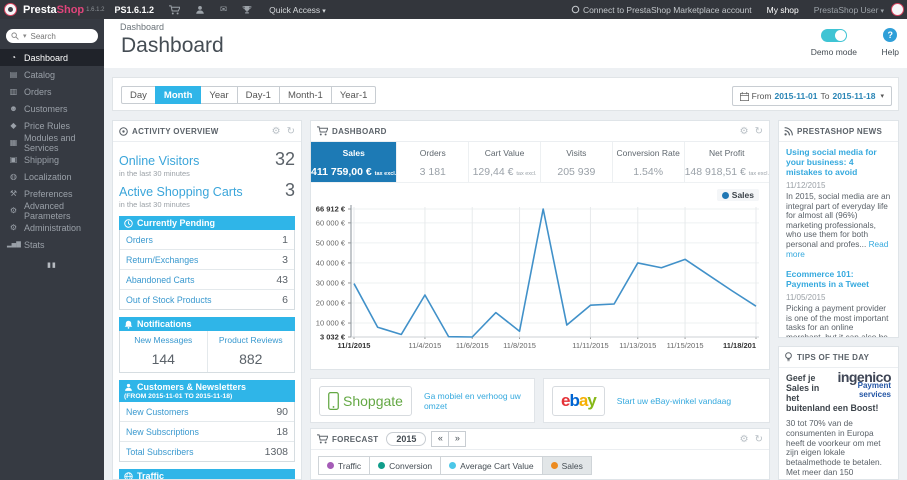 The width and height of the screenshot is (907, 480). What do you see at coordinates (849, 10) in the screenshot?
I see `user-menu: PrestaShop User ▾` at bounding box center [849, 10].